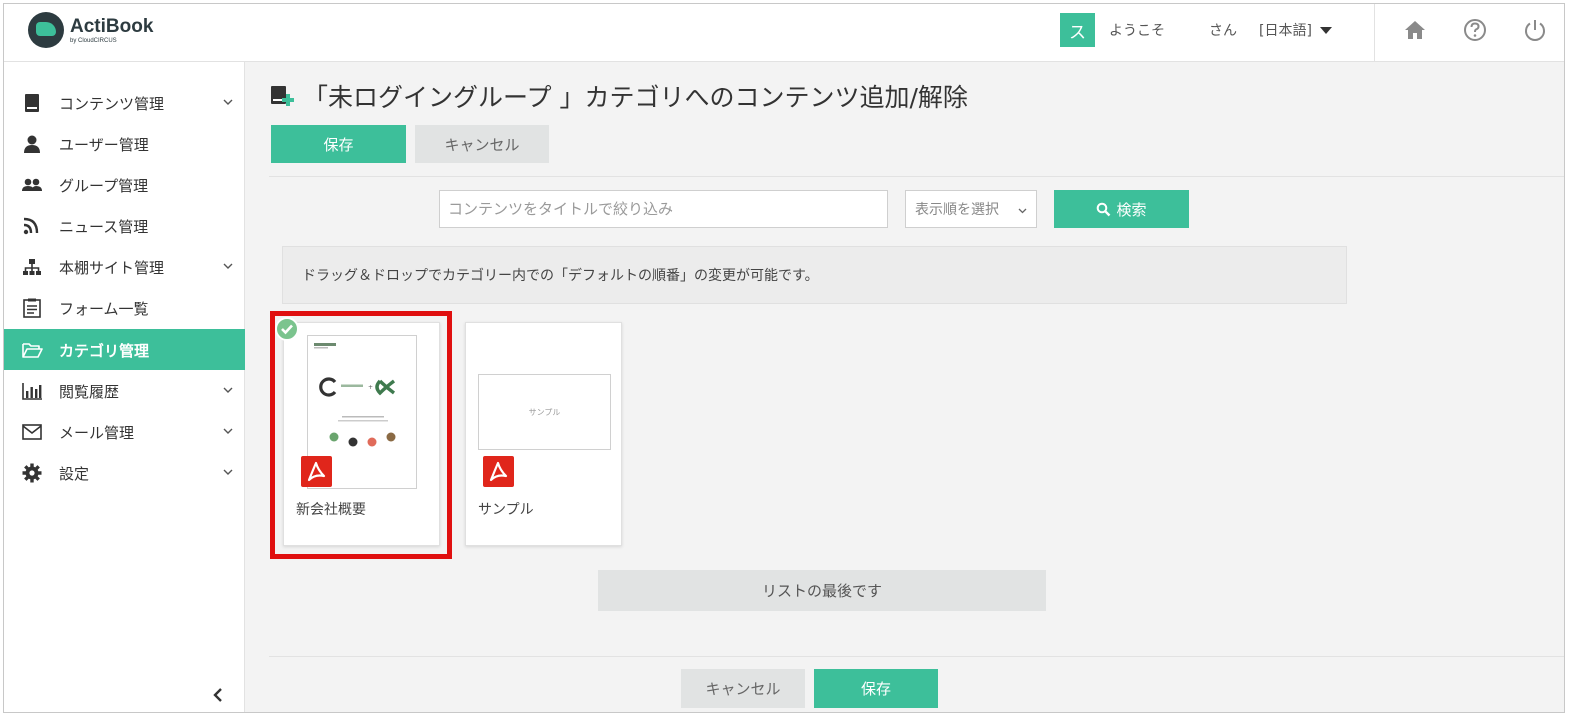 The height and width of the screenshot is (718, 1570). What do you see at coordinates (112, 268) in the screenshot?
I see `sidebar-item-label: 本棚サイト管理` at bounding box center [112, 268].